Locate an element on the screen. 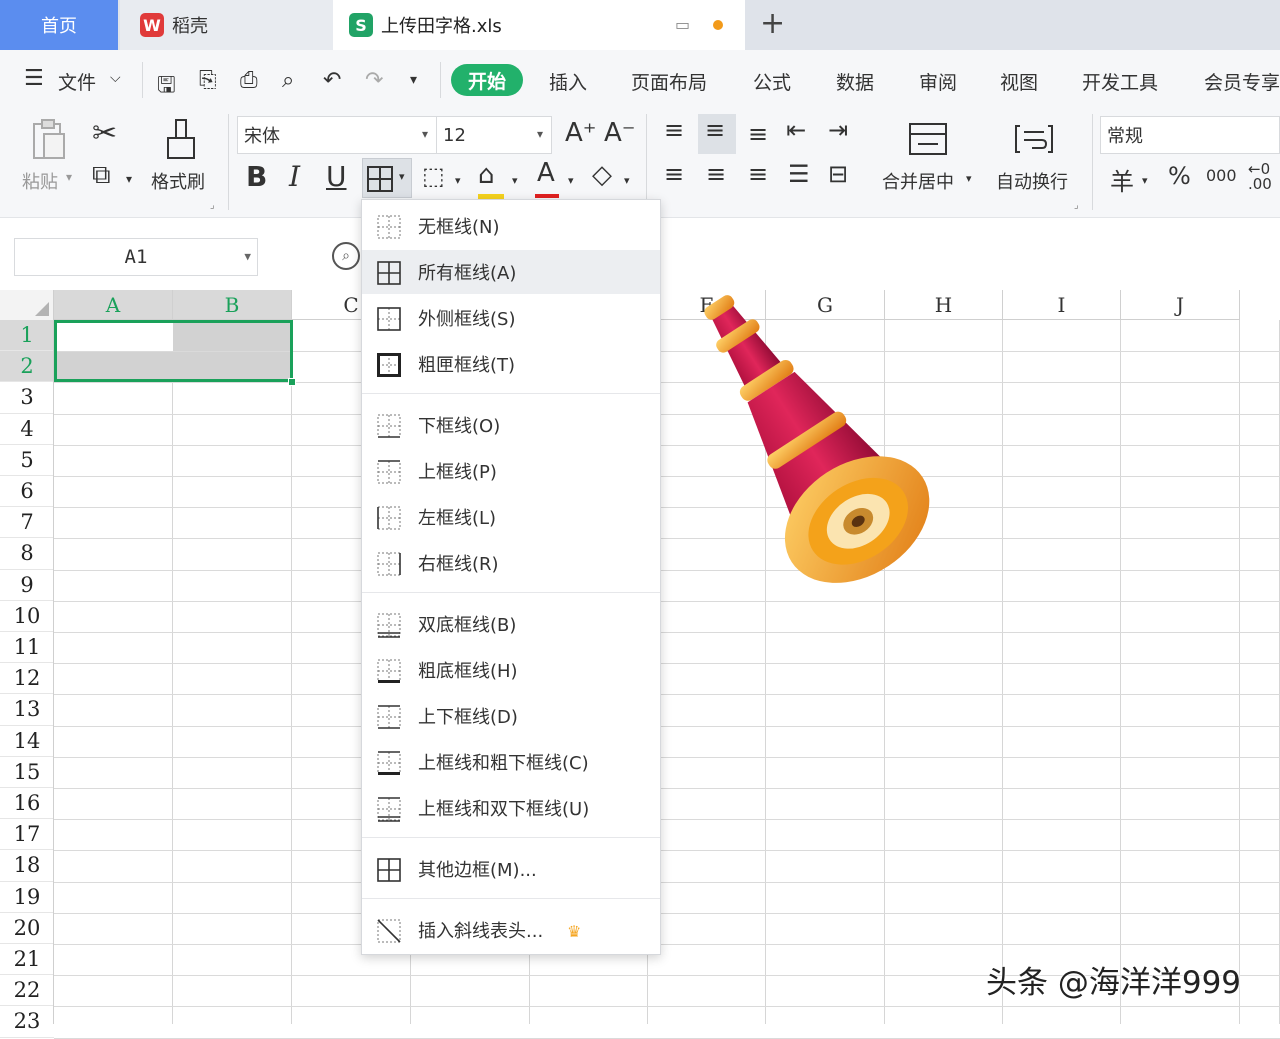 The width and height of the screenshot is (1280, 1039). percent-icon: % is located at coordinates (1179, 176).